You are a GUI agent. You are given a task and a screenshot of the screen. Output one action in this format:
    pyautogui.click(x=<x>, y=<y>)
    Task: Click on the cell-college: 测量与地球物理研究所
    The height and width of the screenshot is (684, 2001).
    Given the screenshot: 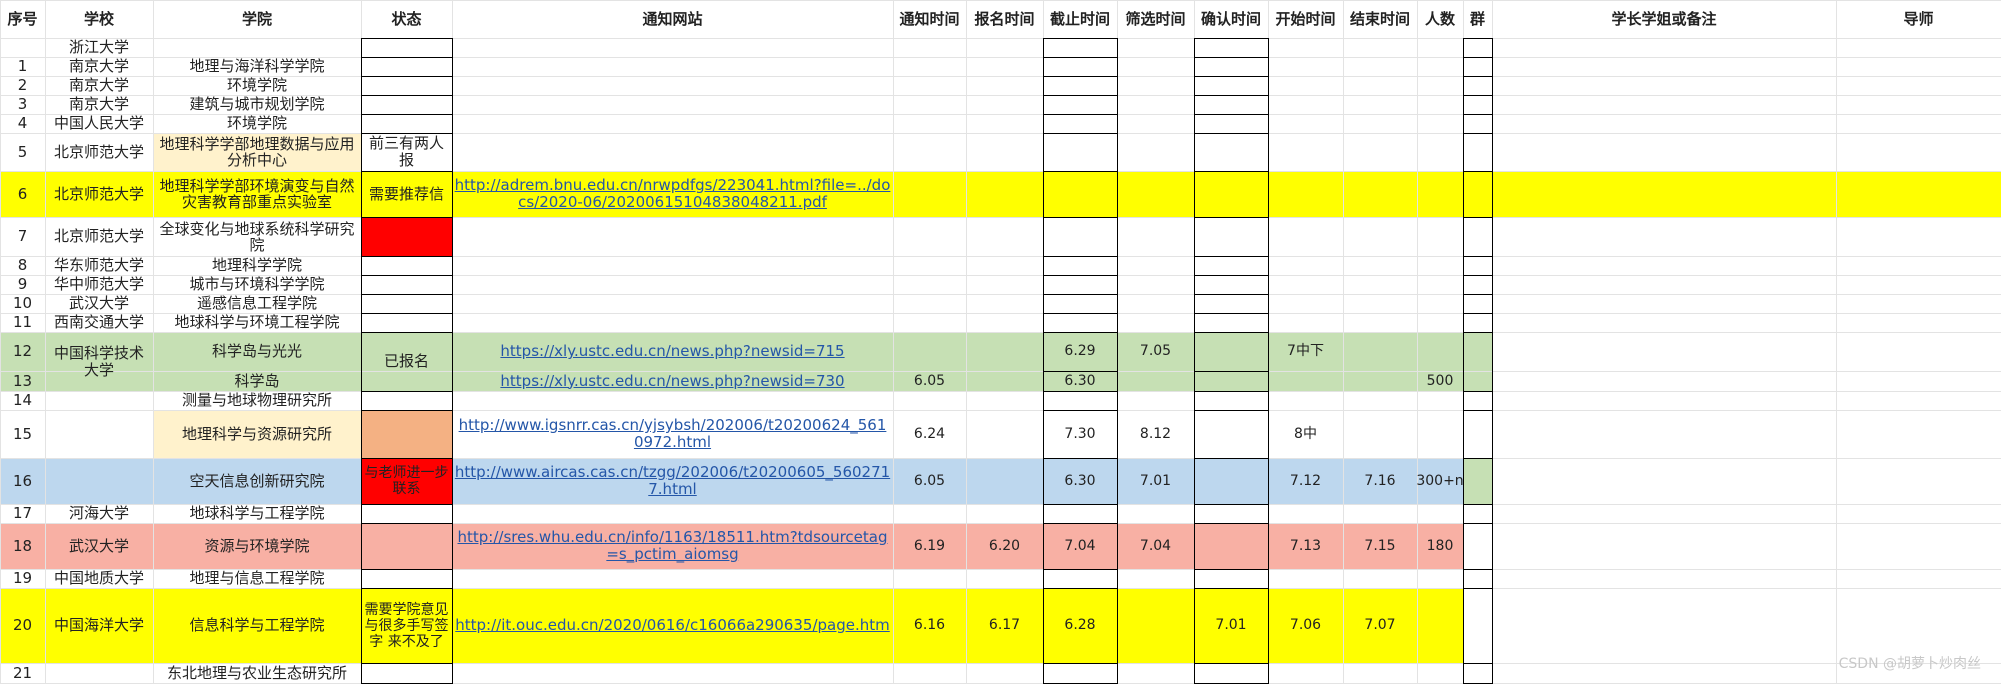 What is the action you would take?
    pyautogui.click(x=257, y=400)
    